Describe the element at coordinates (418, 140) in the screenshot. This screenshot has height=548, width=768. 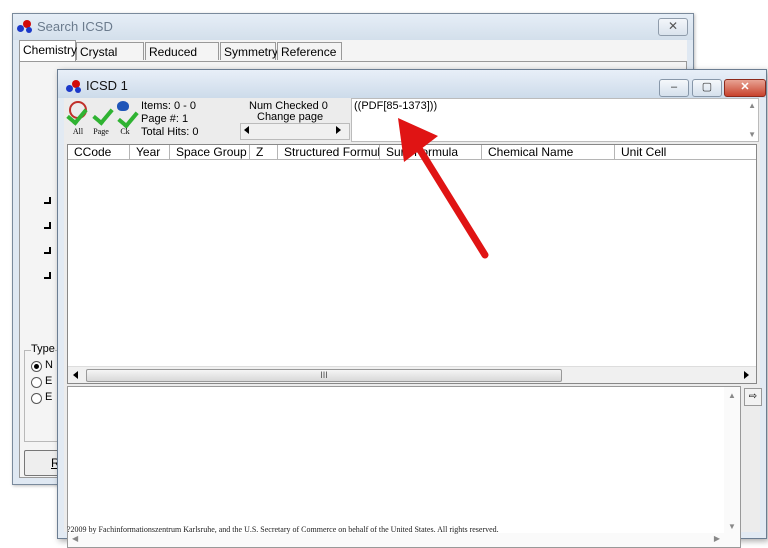
I see `arrow-head` at that location.